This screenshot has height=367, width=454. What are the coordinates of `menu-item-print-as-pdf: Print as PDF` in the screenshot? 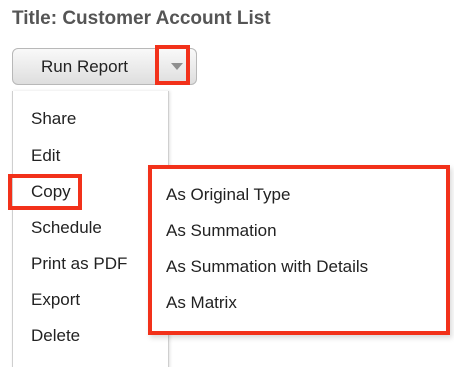 It's located at (79, 264).